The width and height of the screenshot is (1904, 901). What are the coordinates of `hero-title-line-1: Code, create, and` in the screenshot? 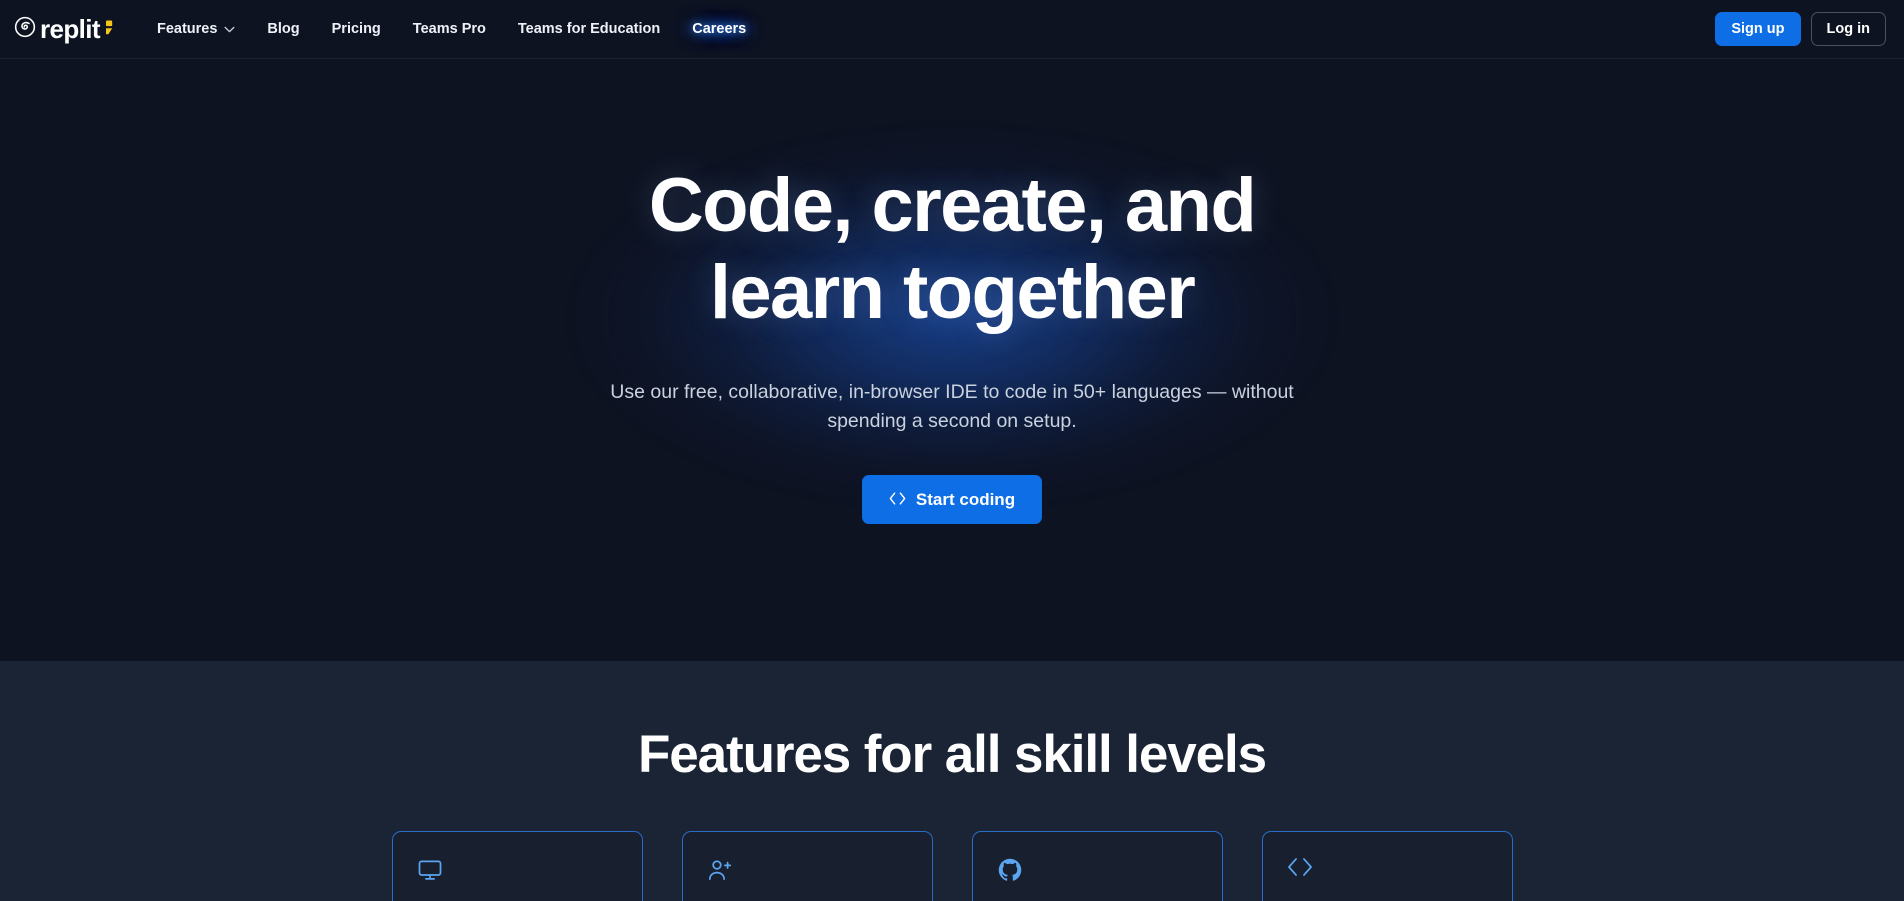 It's located at (952, 205).